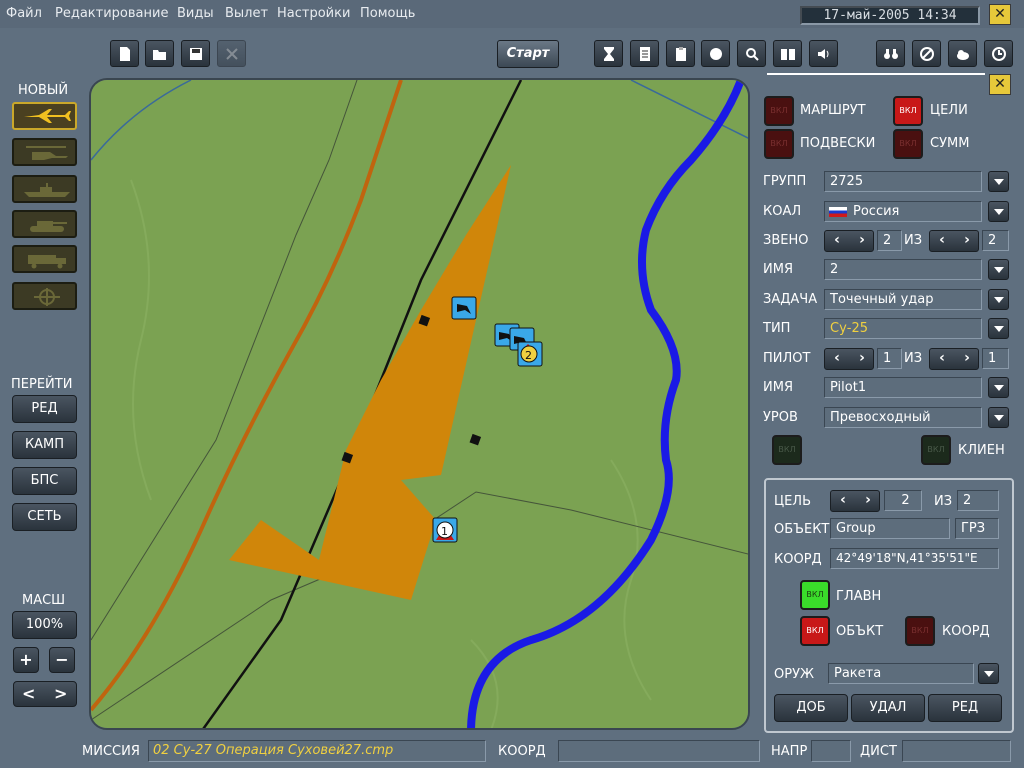 The width and height of the screenshot is (1024, 768). What do you see at coordinates (124, 53) in the screenshot?
I see `new-file-button` at bounding box center [124, 53].